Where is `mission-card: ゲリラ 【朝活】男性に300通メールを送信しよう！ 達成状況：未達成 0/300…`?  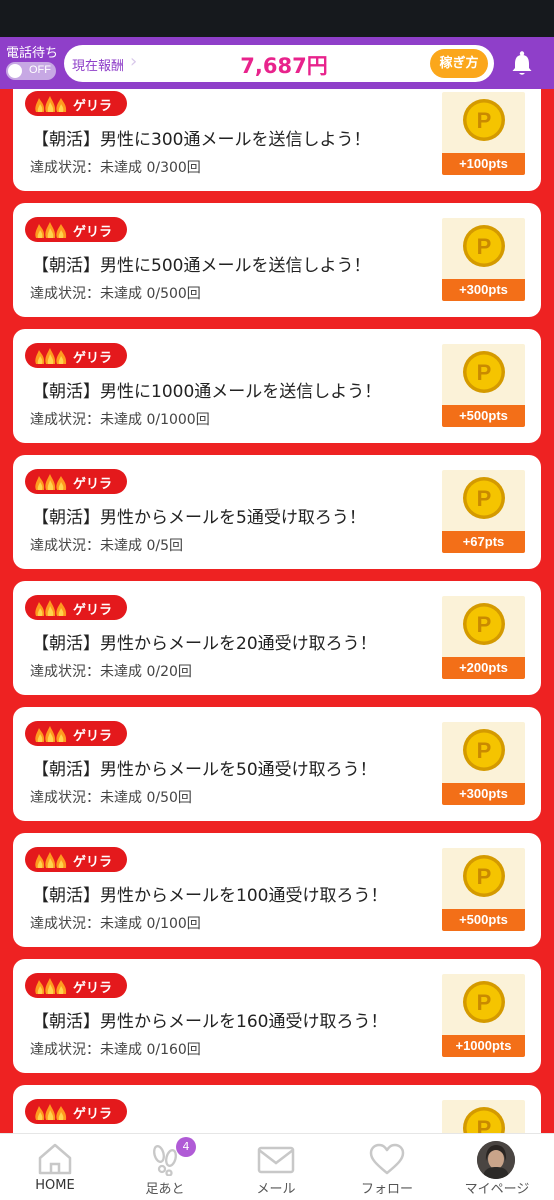
mission-card: ゲリラ 【朝活】男性に300通メールを送信しよう！ 達成状況：未達成 0/300… is located at coordinates (277, 140).